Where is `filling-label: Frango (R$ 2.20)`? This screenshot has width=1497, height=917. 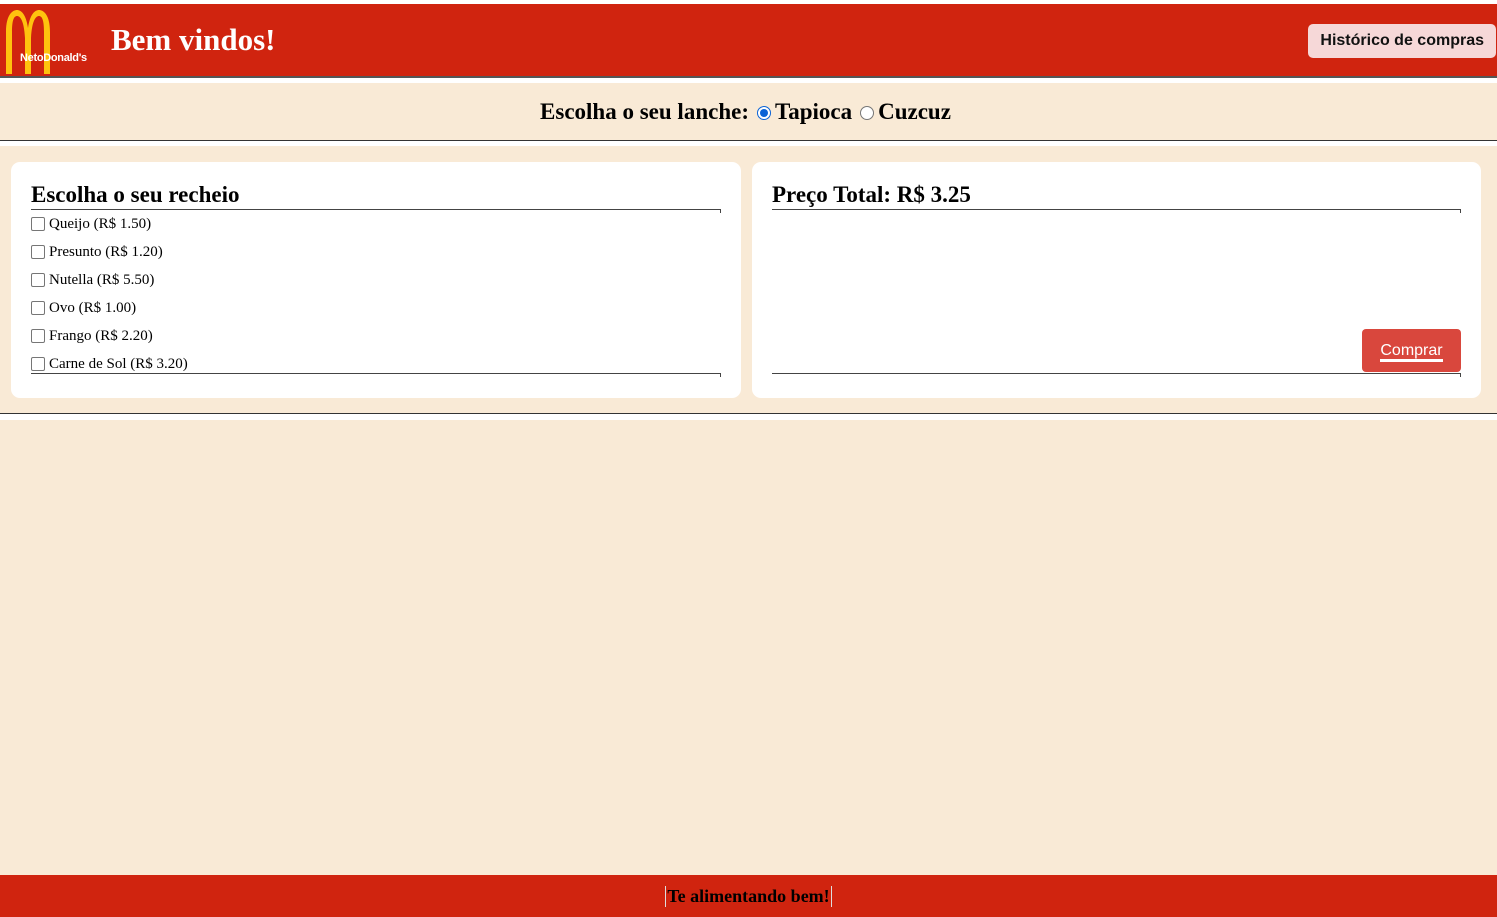
filling-label: Frango (R$ 2.20) is located at coordinates (101, 336).